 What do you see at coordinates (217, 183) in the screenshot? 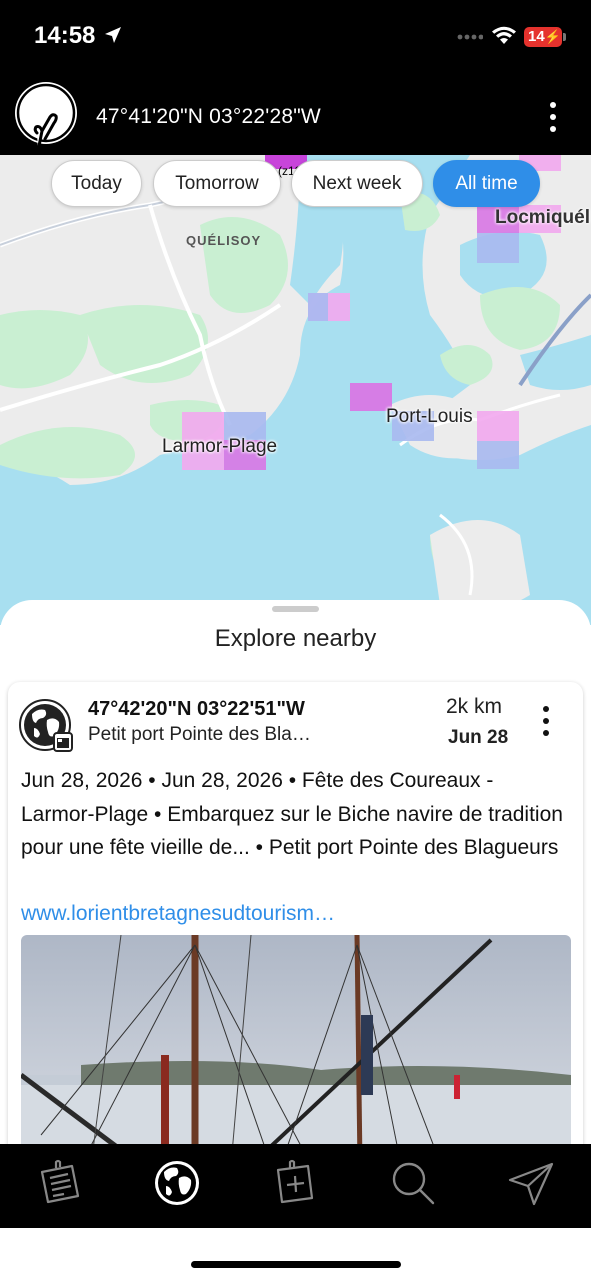
I see `filter-tomorrow-button: Tomorrow` at bounding box center [217, 183].